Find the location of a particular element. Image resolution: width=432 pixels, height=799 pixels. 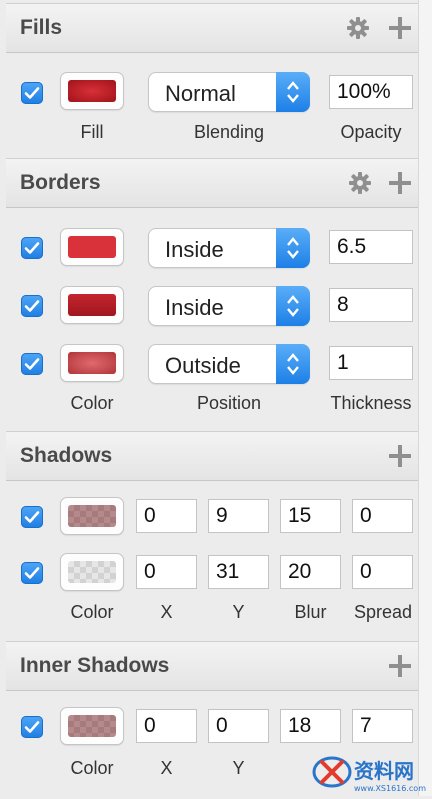

border-position-select: Outside is located at coordinates (229, 364).